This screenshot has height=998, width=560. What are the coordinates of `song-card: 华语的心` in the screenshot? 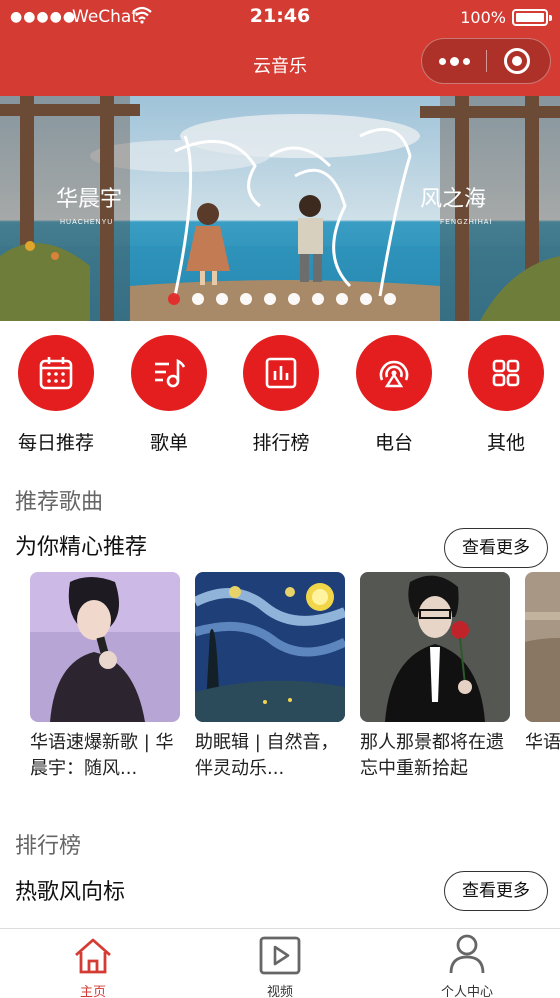 It's located at (542, 677).